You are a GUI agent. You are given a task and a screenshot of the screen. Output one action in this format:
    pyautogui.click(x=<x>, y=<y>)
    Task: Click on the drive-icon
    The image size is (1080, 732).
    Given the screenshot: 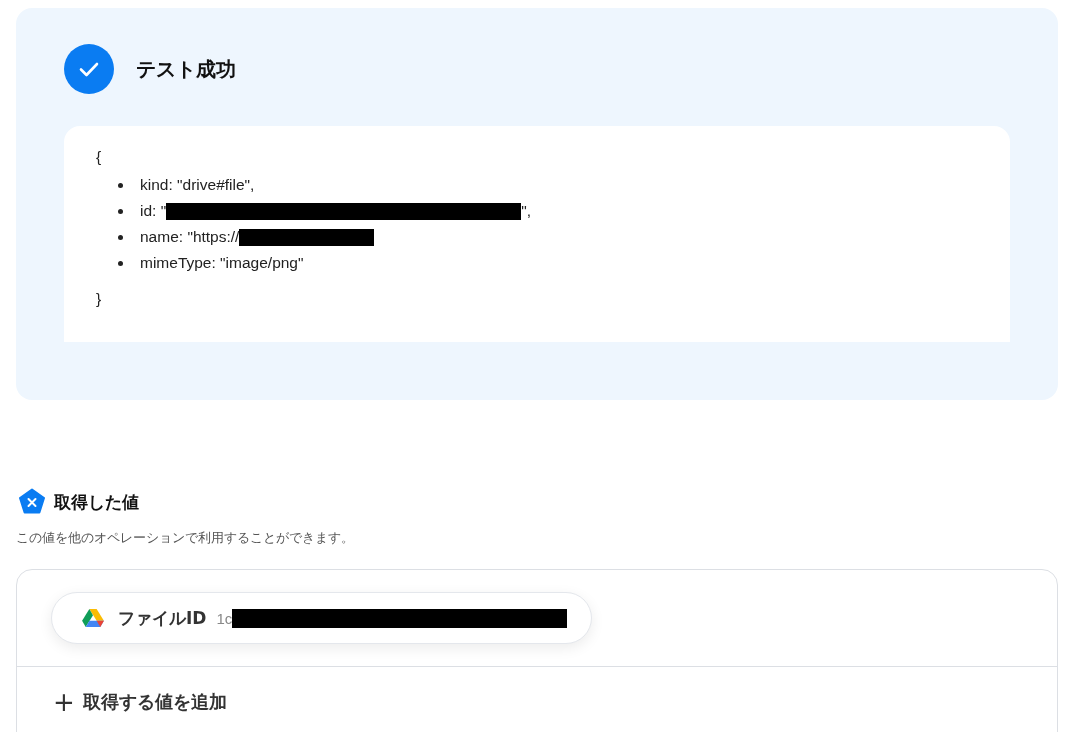 What is the action you would take?
    pyautogui.click(x=93, y=618)
    